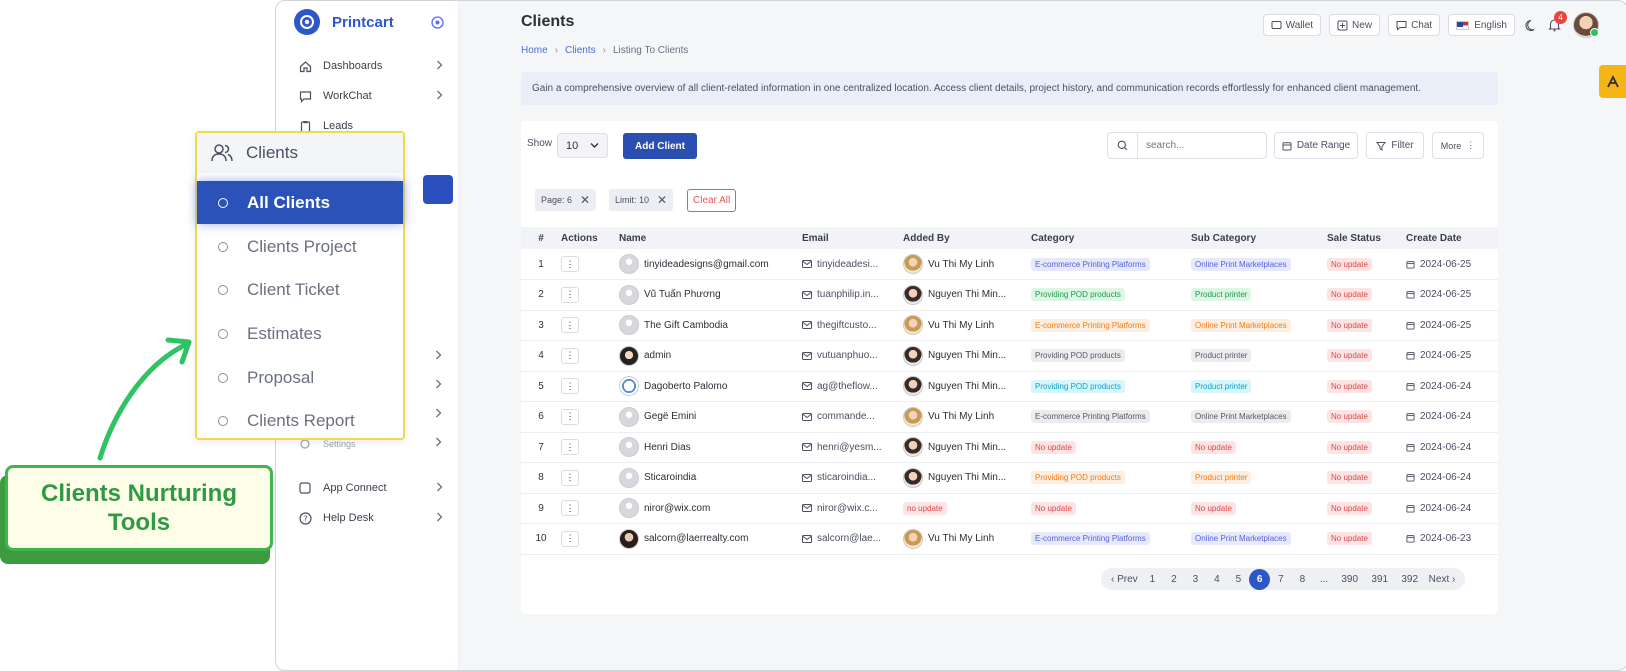 The height and width of the screenshot is (671, 1626). Describe the element at coordinates (534, 50) in the screenshot. I see `breadcrumb-home: Home` at that location.